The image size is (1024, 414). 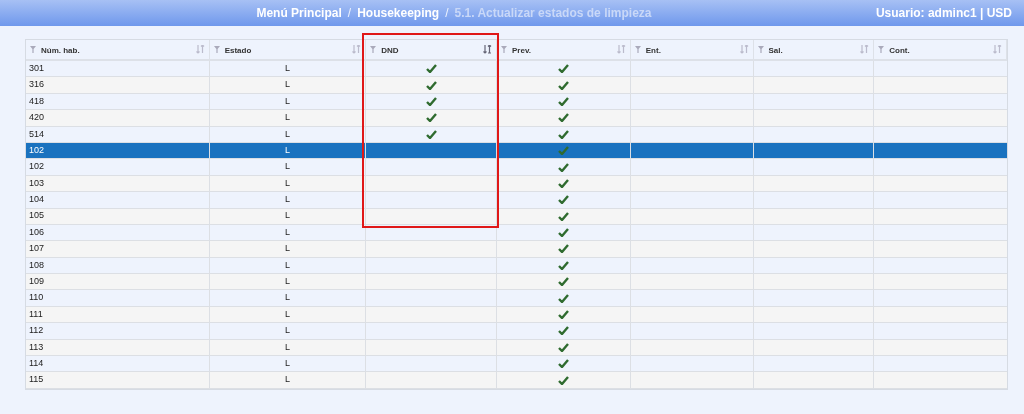 What do you see at coordinates (516, 298) in the screenshot?
I see `table-row: 110 L` at bounding box center [516, 298].